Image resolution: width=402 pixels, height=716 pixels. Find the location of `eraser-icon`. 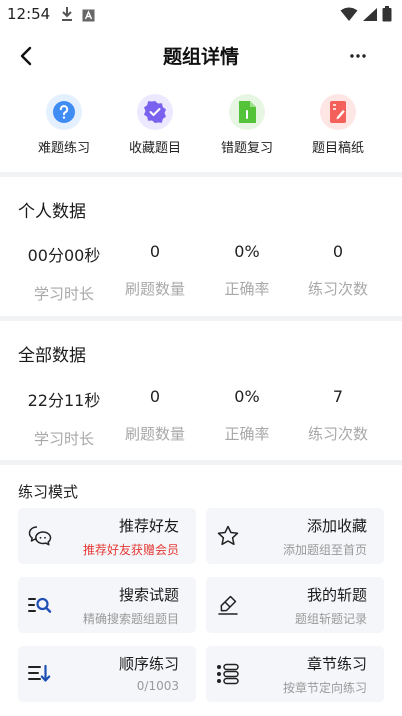

eraser-icon is located at coordinates (228, 605).